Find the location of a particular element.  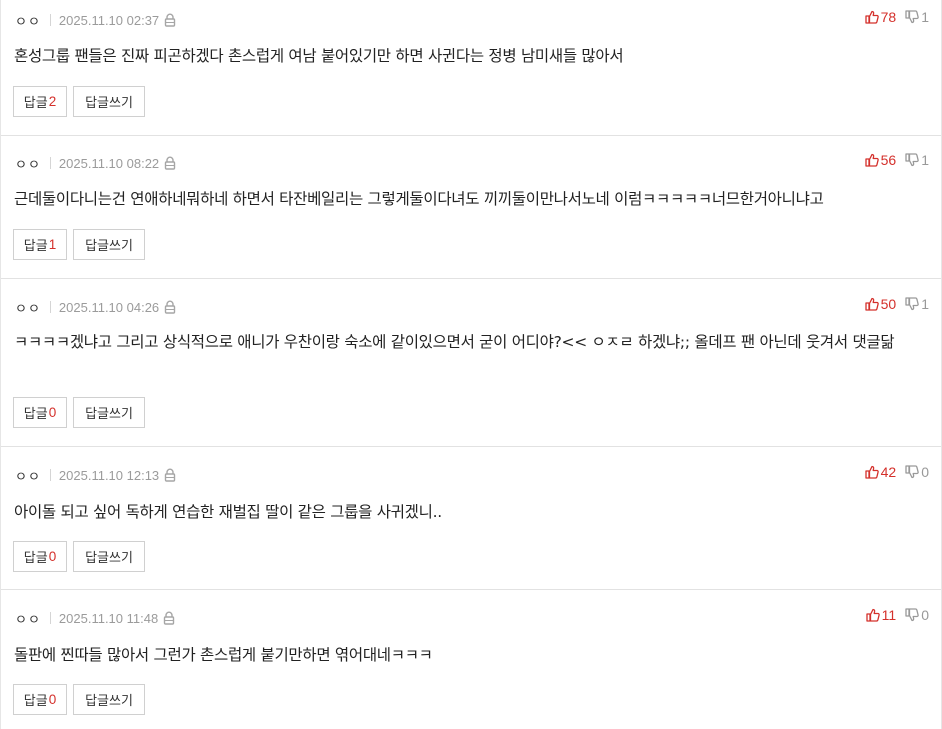

upvote-button: 56 is located at coordinates (880, 160).